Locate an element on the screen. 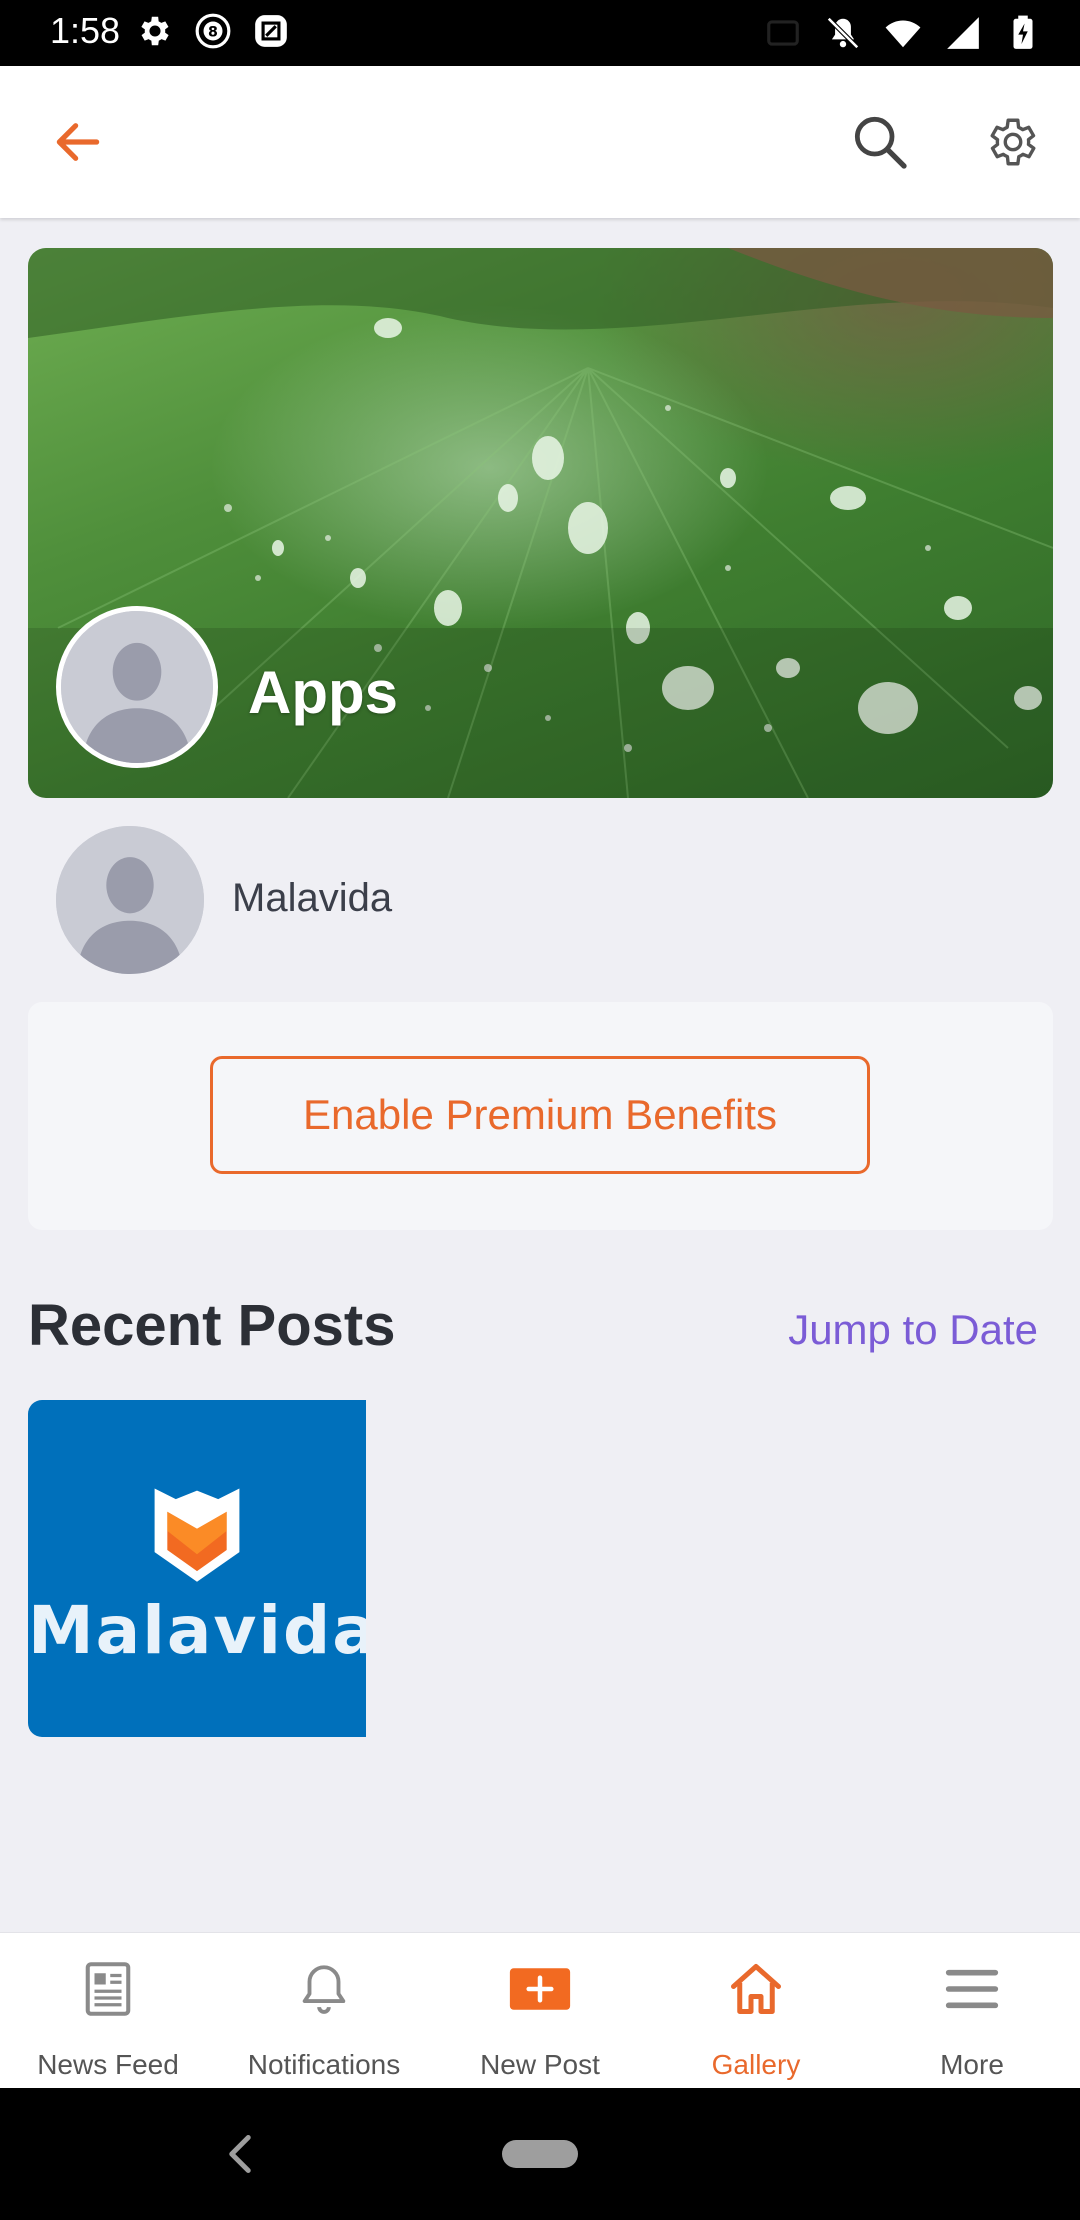 The width and height of the screenshot is (1080, 2220). bell-icon is located at coordinates (324, 1989).